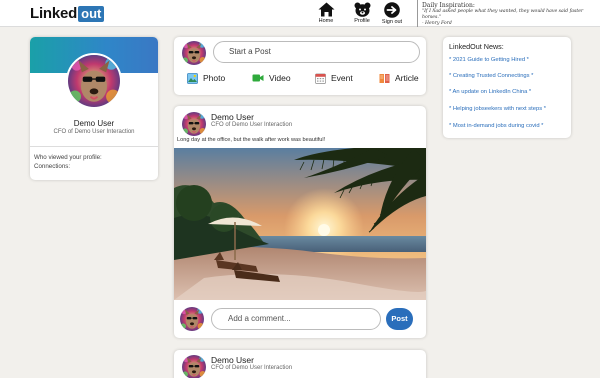  Describe the element at coordinates (316, 52) in the screenshot. I see `start-post-input: Start a Post` at that location.